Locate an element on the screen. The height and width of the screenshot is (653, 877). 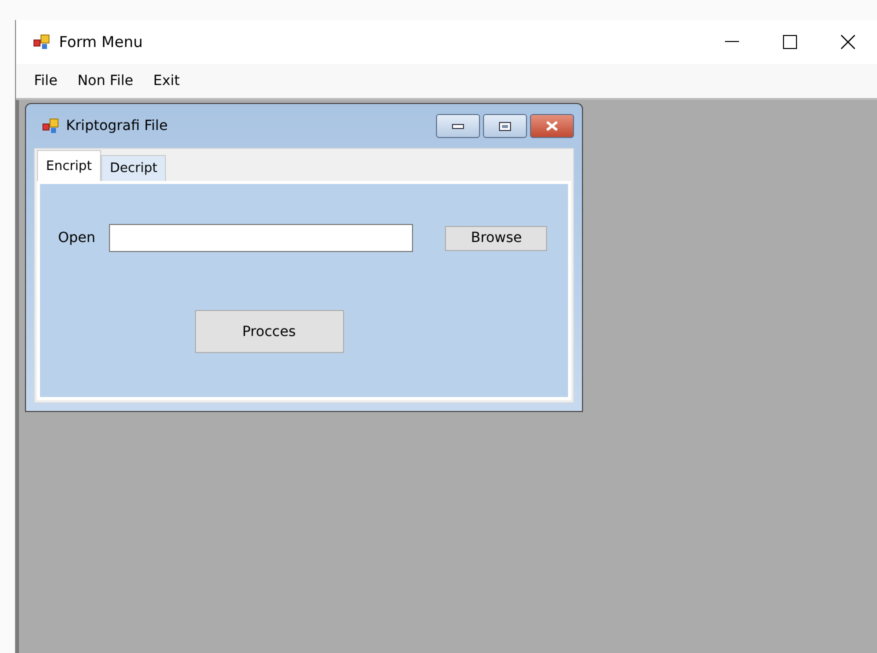
close-button is located at coordinates (552, 126).